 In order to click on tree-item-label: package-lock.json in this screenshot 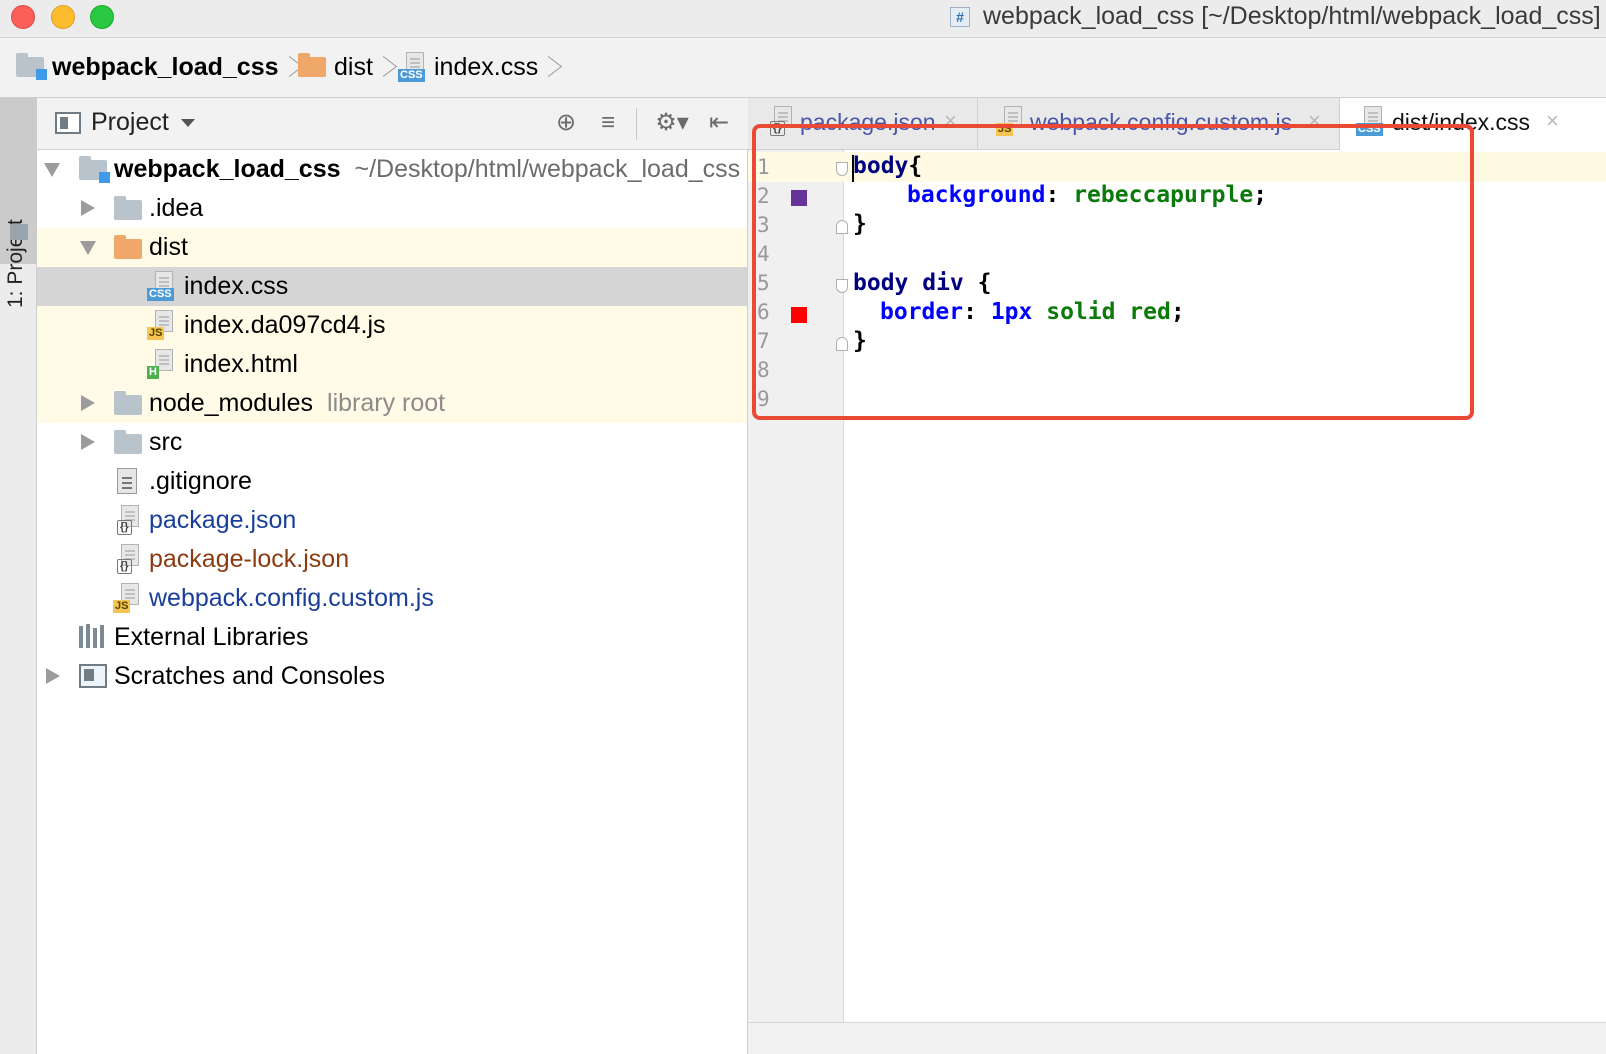, I will do `click(249, 559)`.